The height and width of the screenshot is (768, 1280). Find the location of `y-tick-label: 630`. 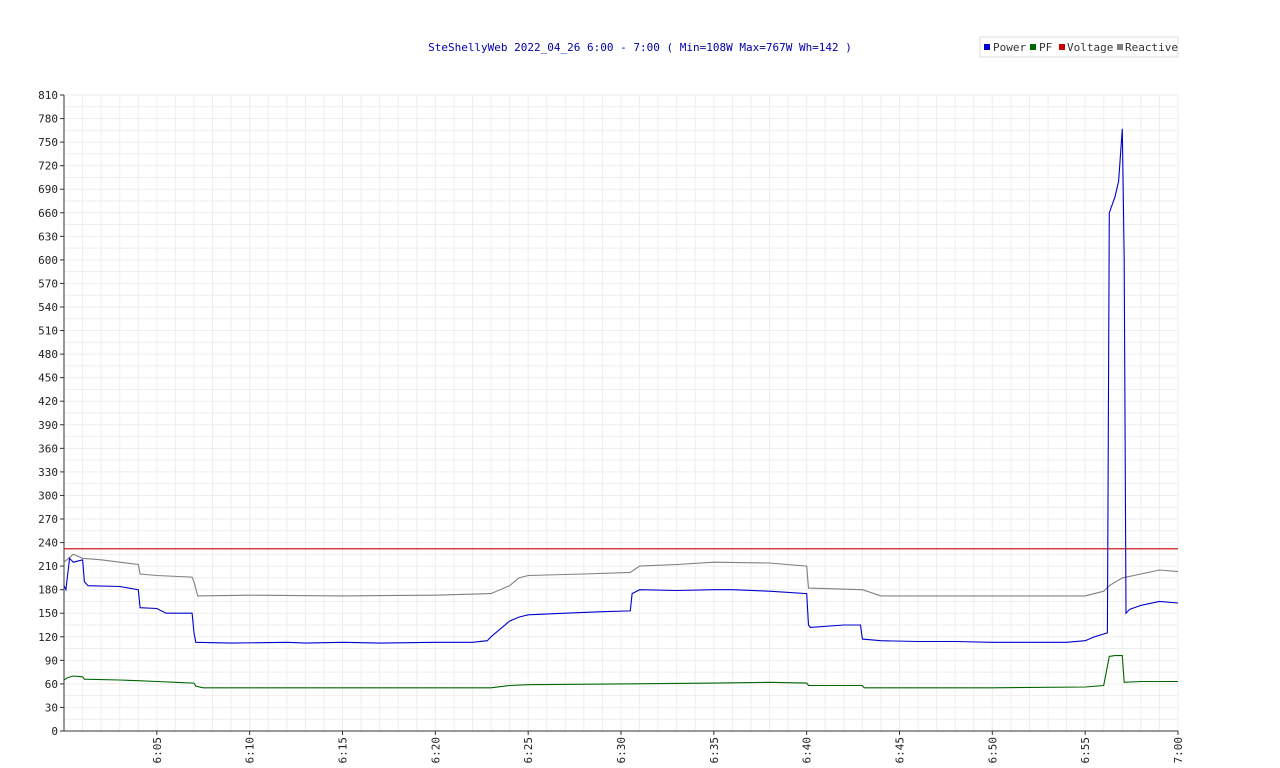

y-tick-label: 630 is located at coordinates (48, 236).